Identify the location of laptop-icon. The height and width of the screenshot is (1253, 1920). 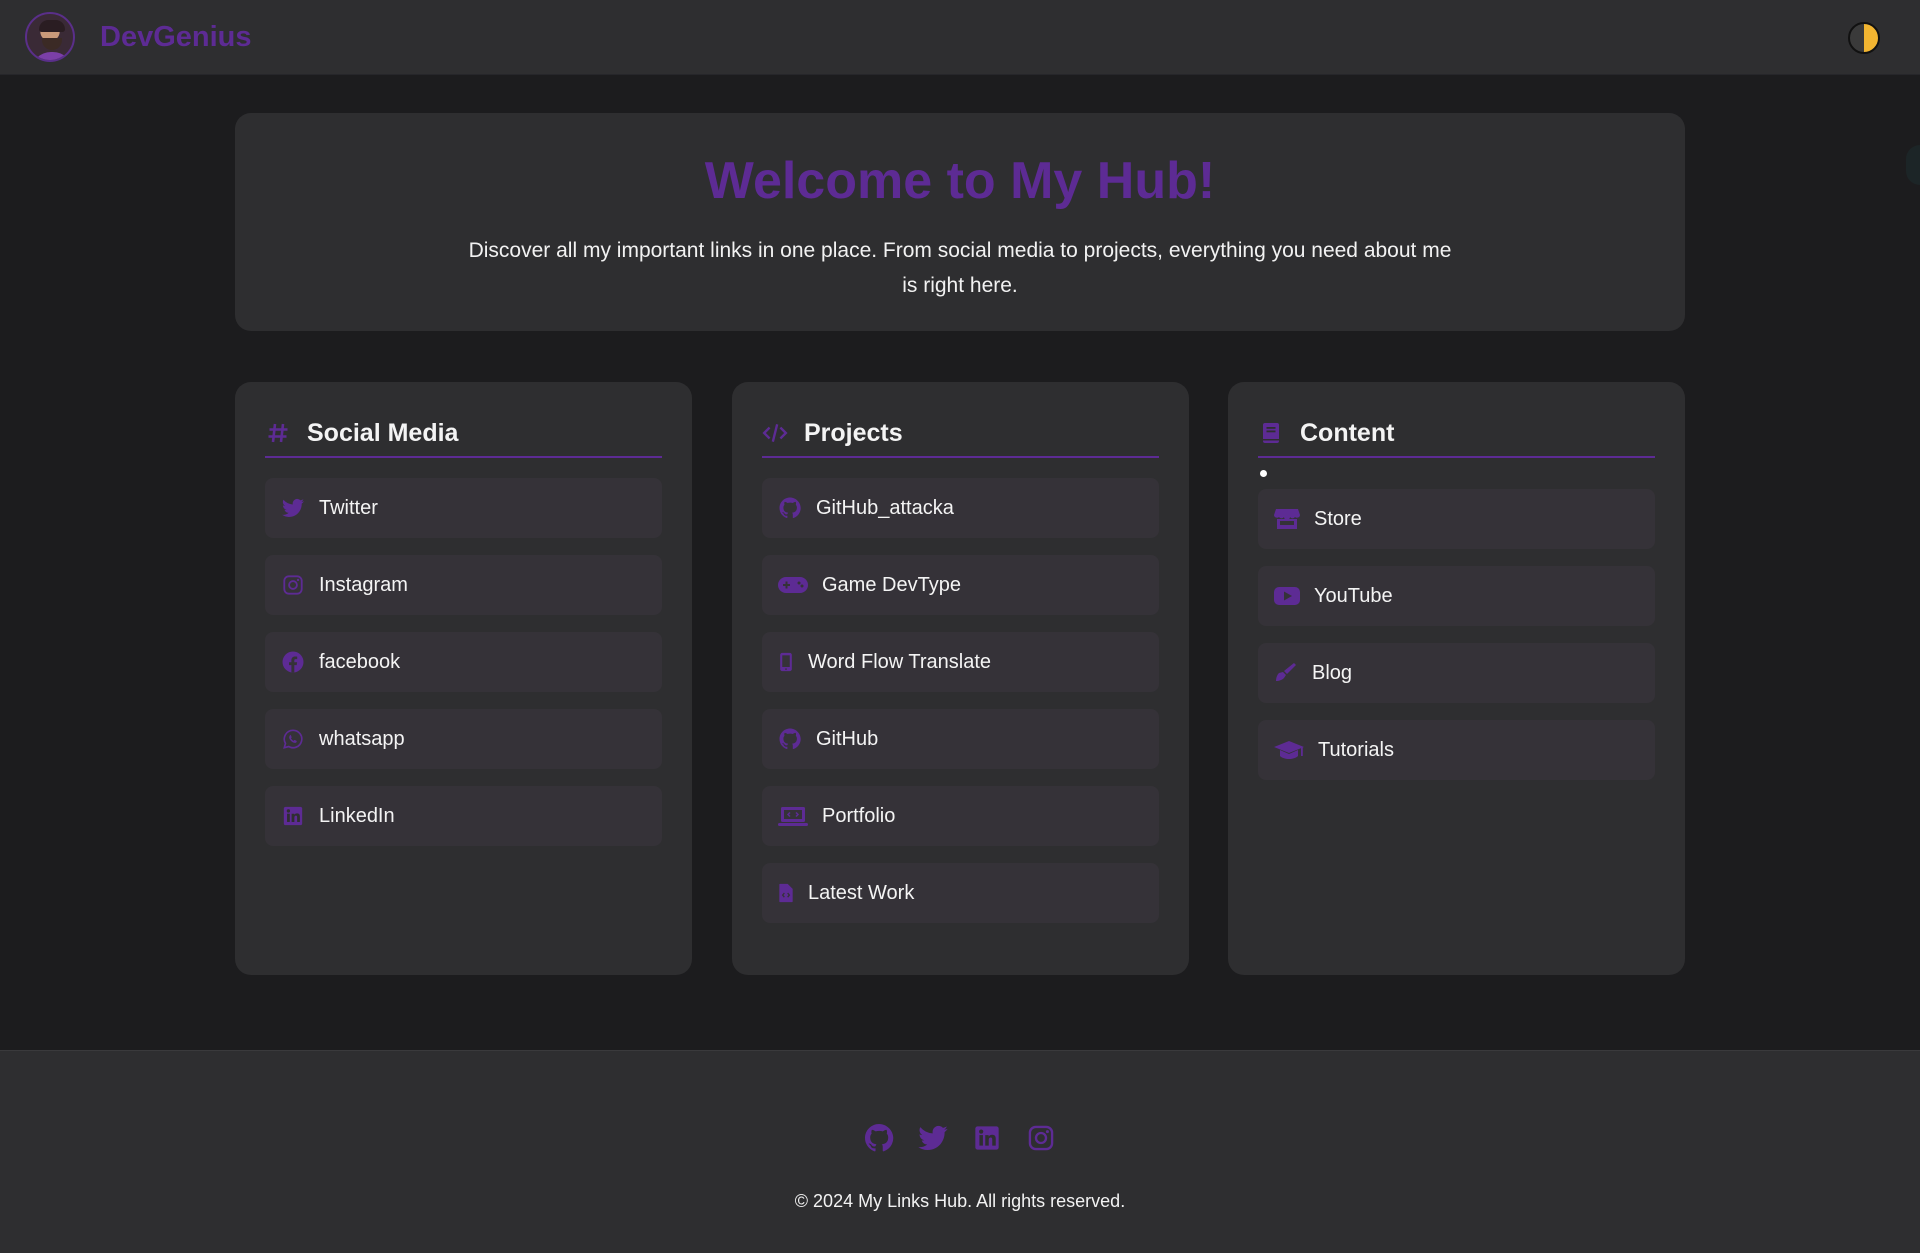
(793, 816).